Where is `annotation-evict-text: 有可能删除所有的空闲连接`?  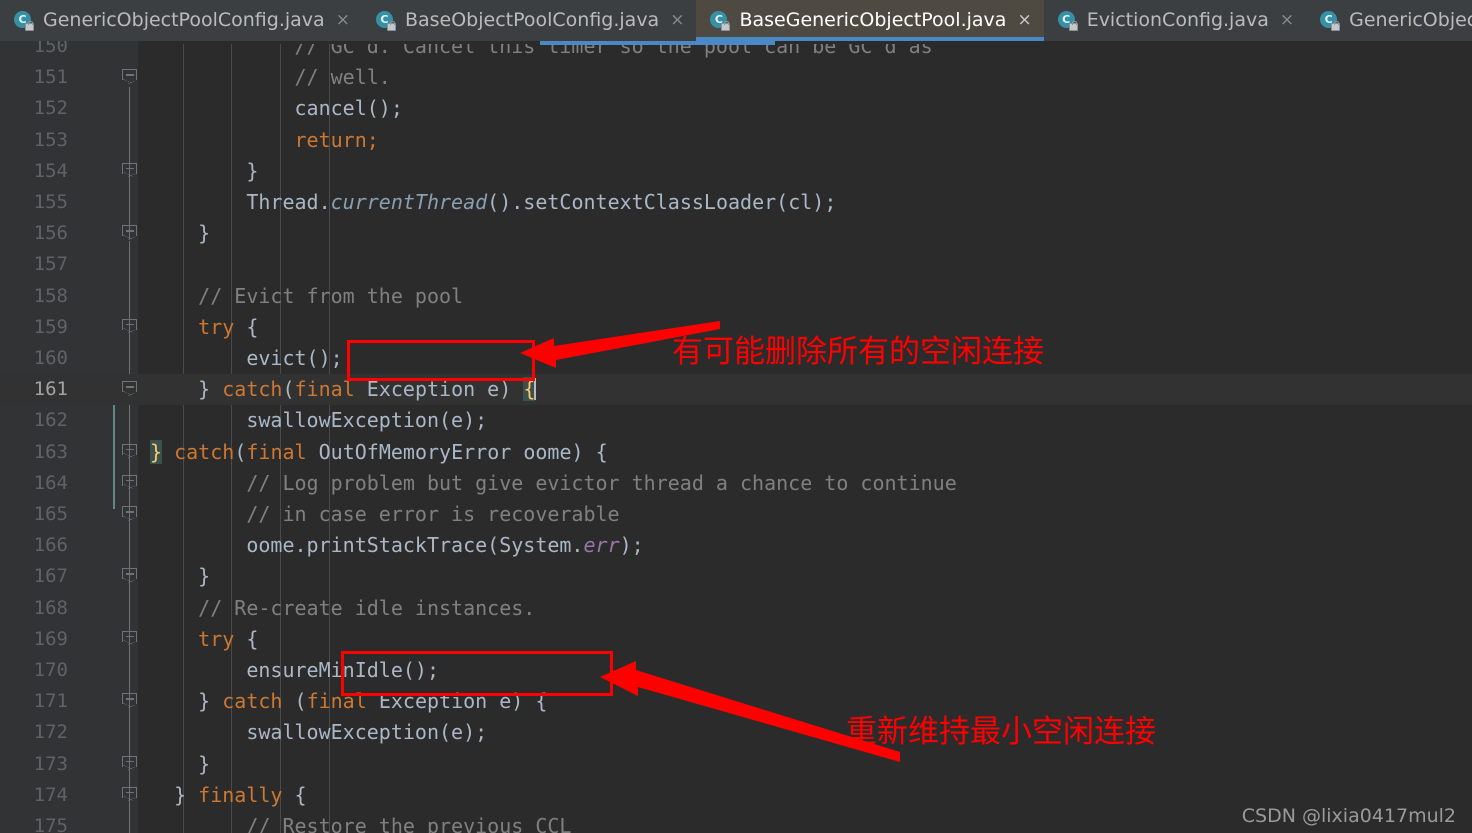 annotation-evict-text: 有可能删除所有的空闲连接 is located at coordinates (858, 352).